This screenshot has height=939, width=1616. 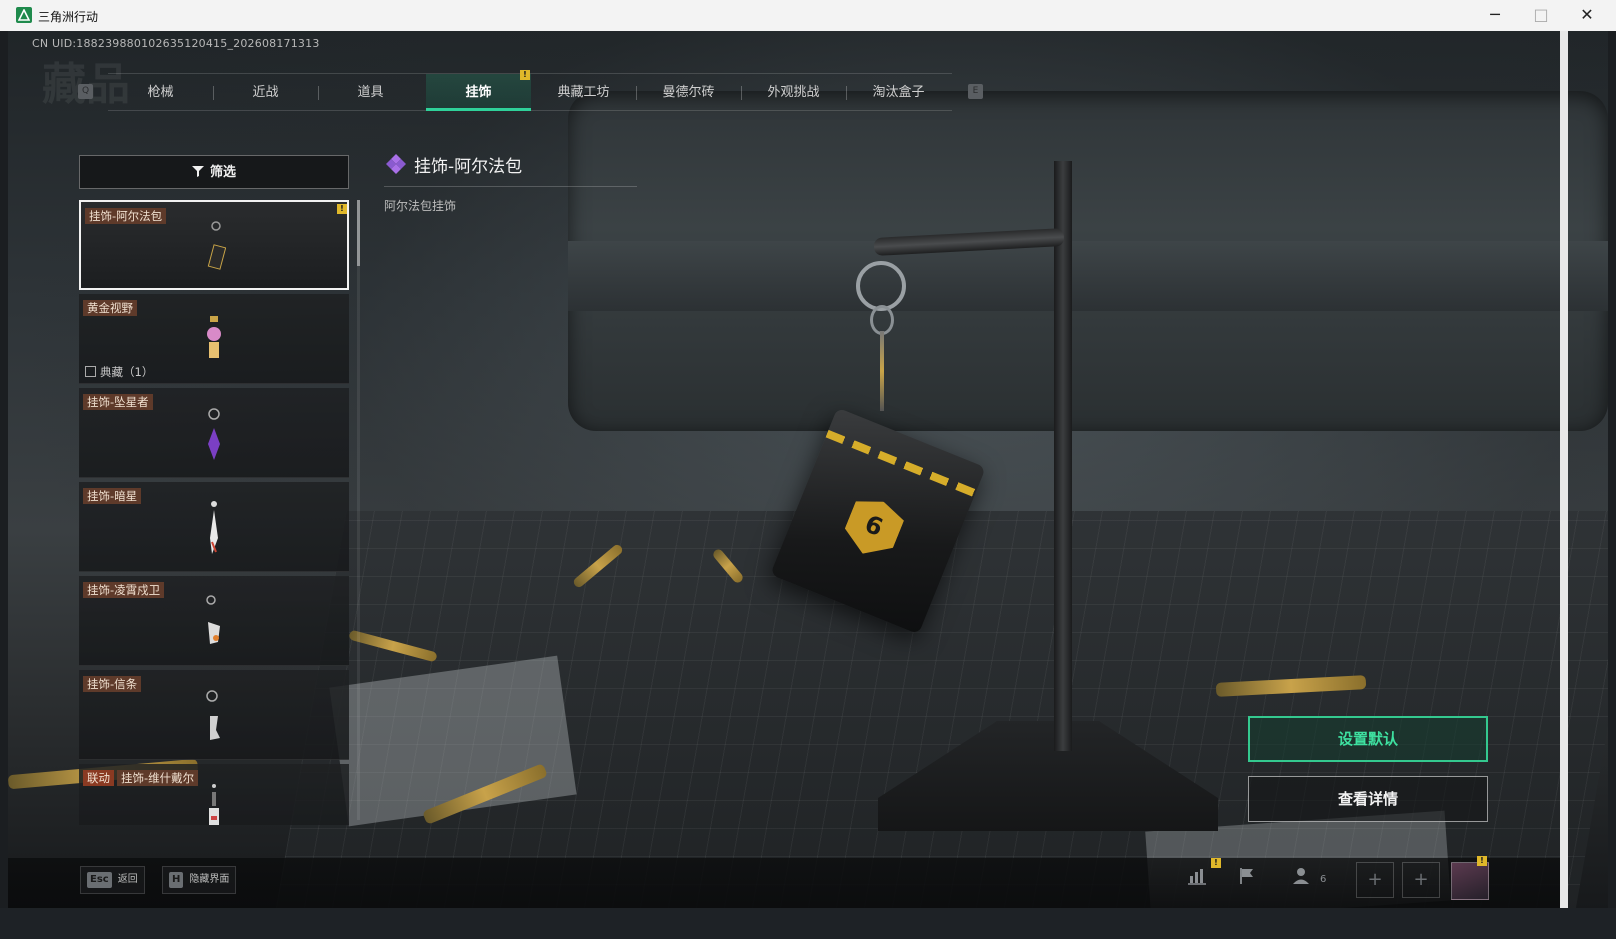 I want to click on filter-button: 筛选, so click(x=214, y=172).